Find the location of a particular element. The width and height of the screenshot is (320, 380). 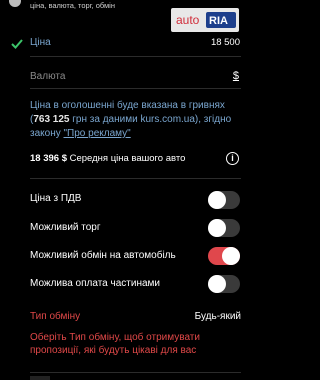

currency-label: Валюта is located at coordinates (48, 76).